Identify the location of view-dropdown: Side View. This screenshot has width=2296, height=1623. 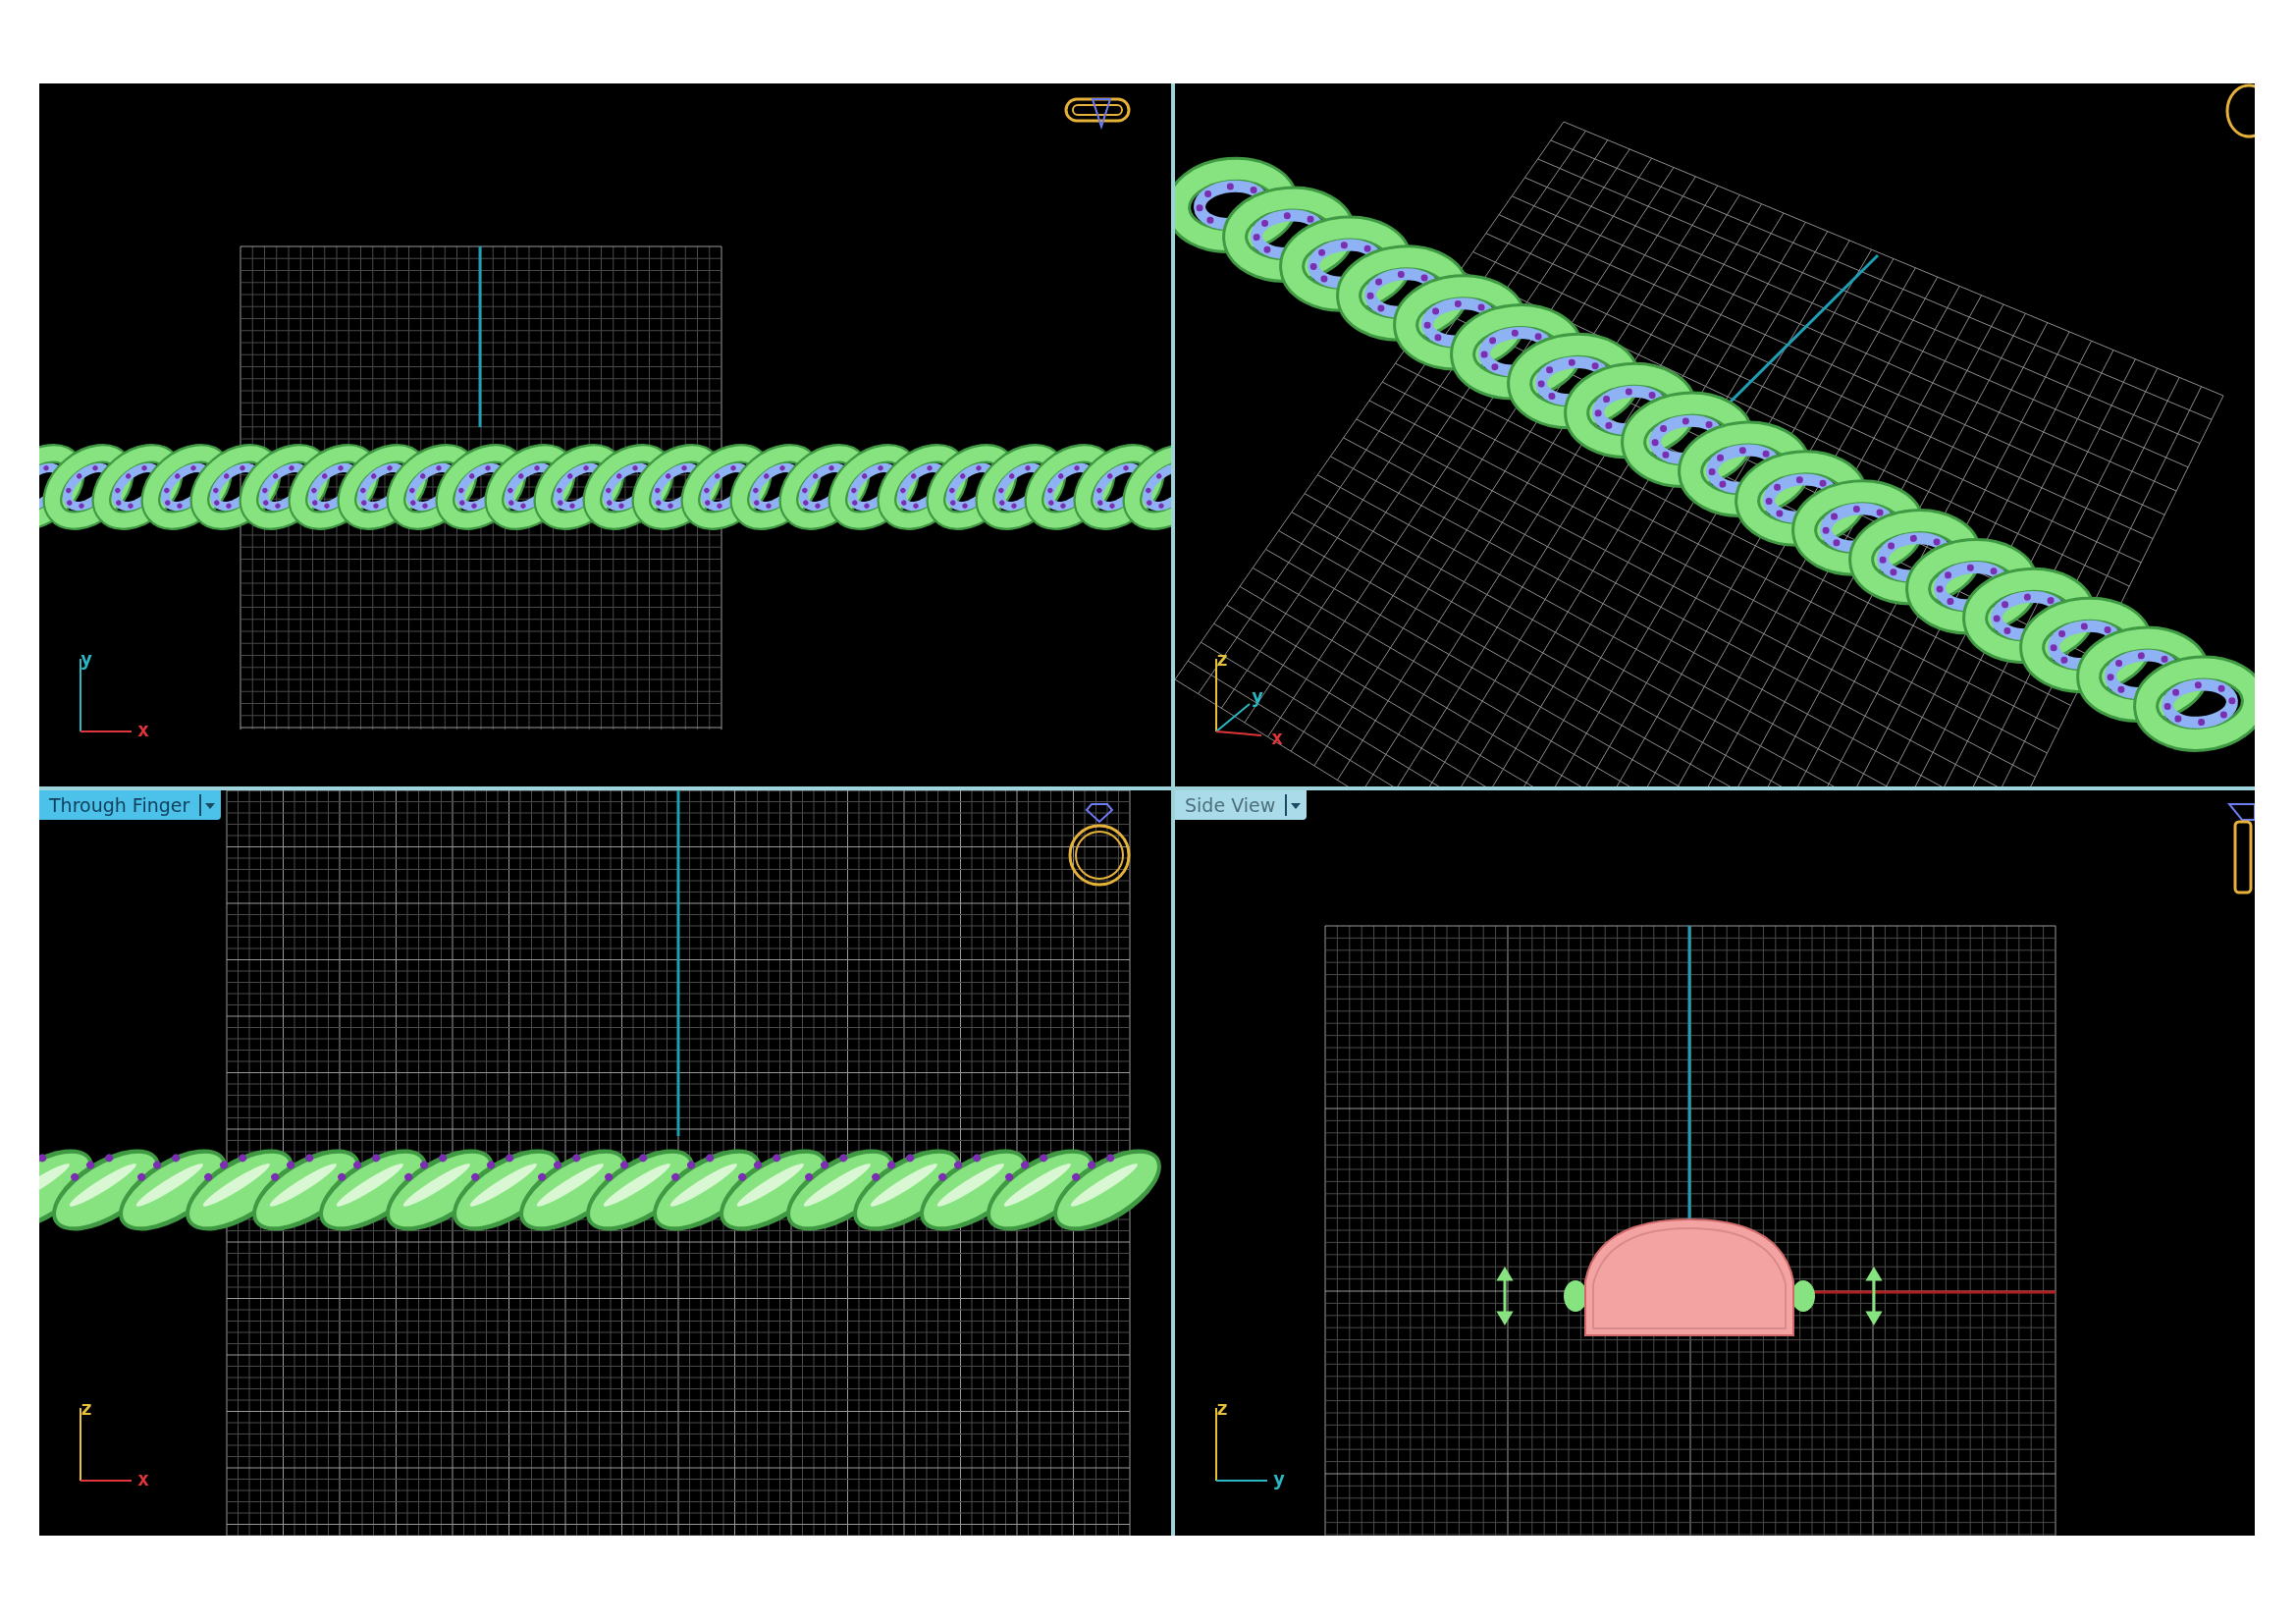
(1241, 805).